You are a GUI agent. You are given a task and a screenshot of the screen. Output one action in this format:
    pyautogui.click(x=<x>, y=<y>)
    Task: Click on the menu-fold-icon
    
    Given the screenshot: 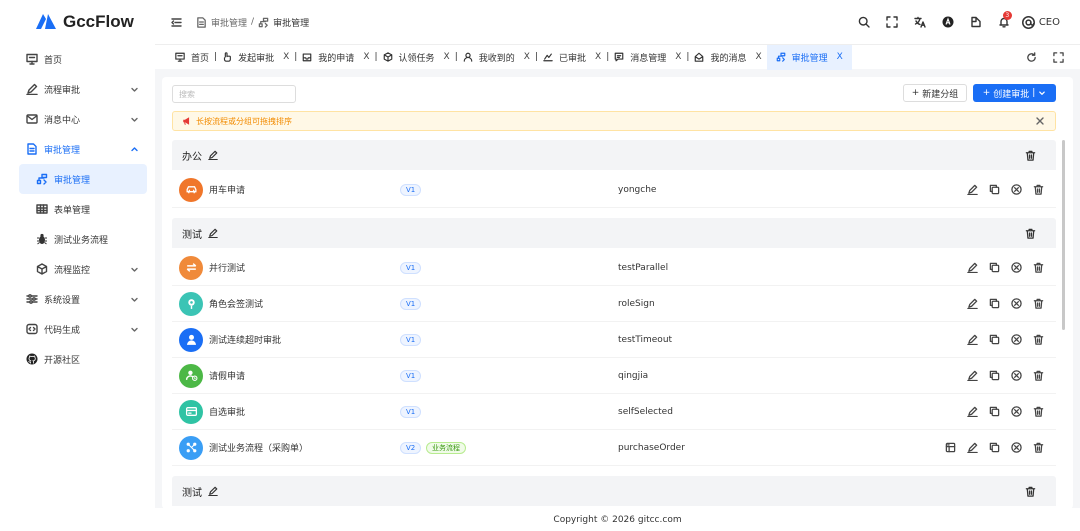 What is the action you would take?
    pyautogui.click(x=176, y=22)
    